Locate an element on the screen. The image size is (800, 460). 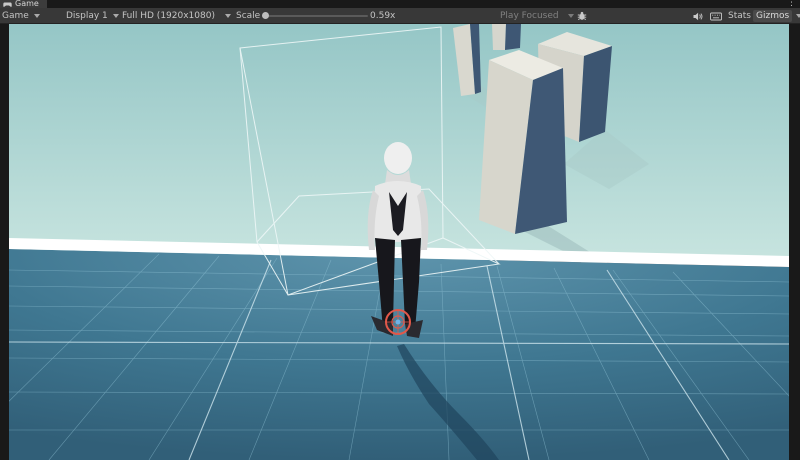
shortcut-button is located at coordinates (716, 16).